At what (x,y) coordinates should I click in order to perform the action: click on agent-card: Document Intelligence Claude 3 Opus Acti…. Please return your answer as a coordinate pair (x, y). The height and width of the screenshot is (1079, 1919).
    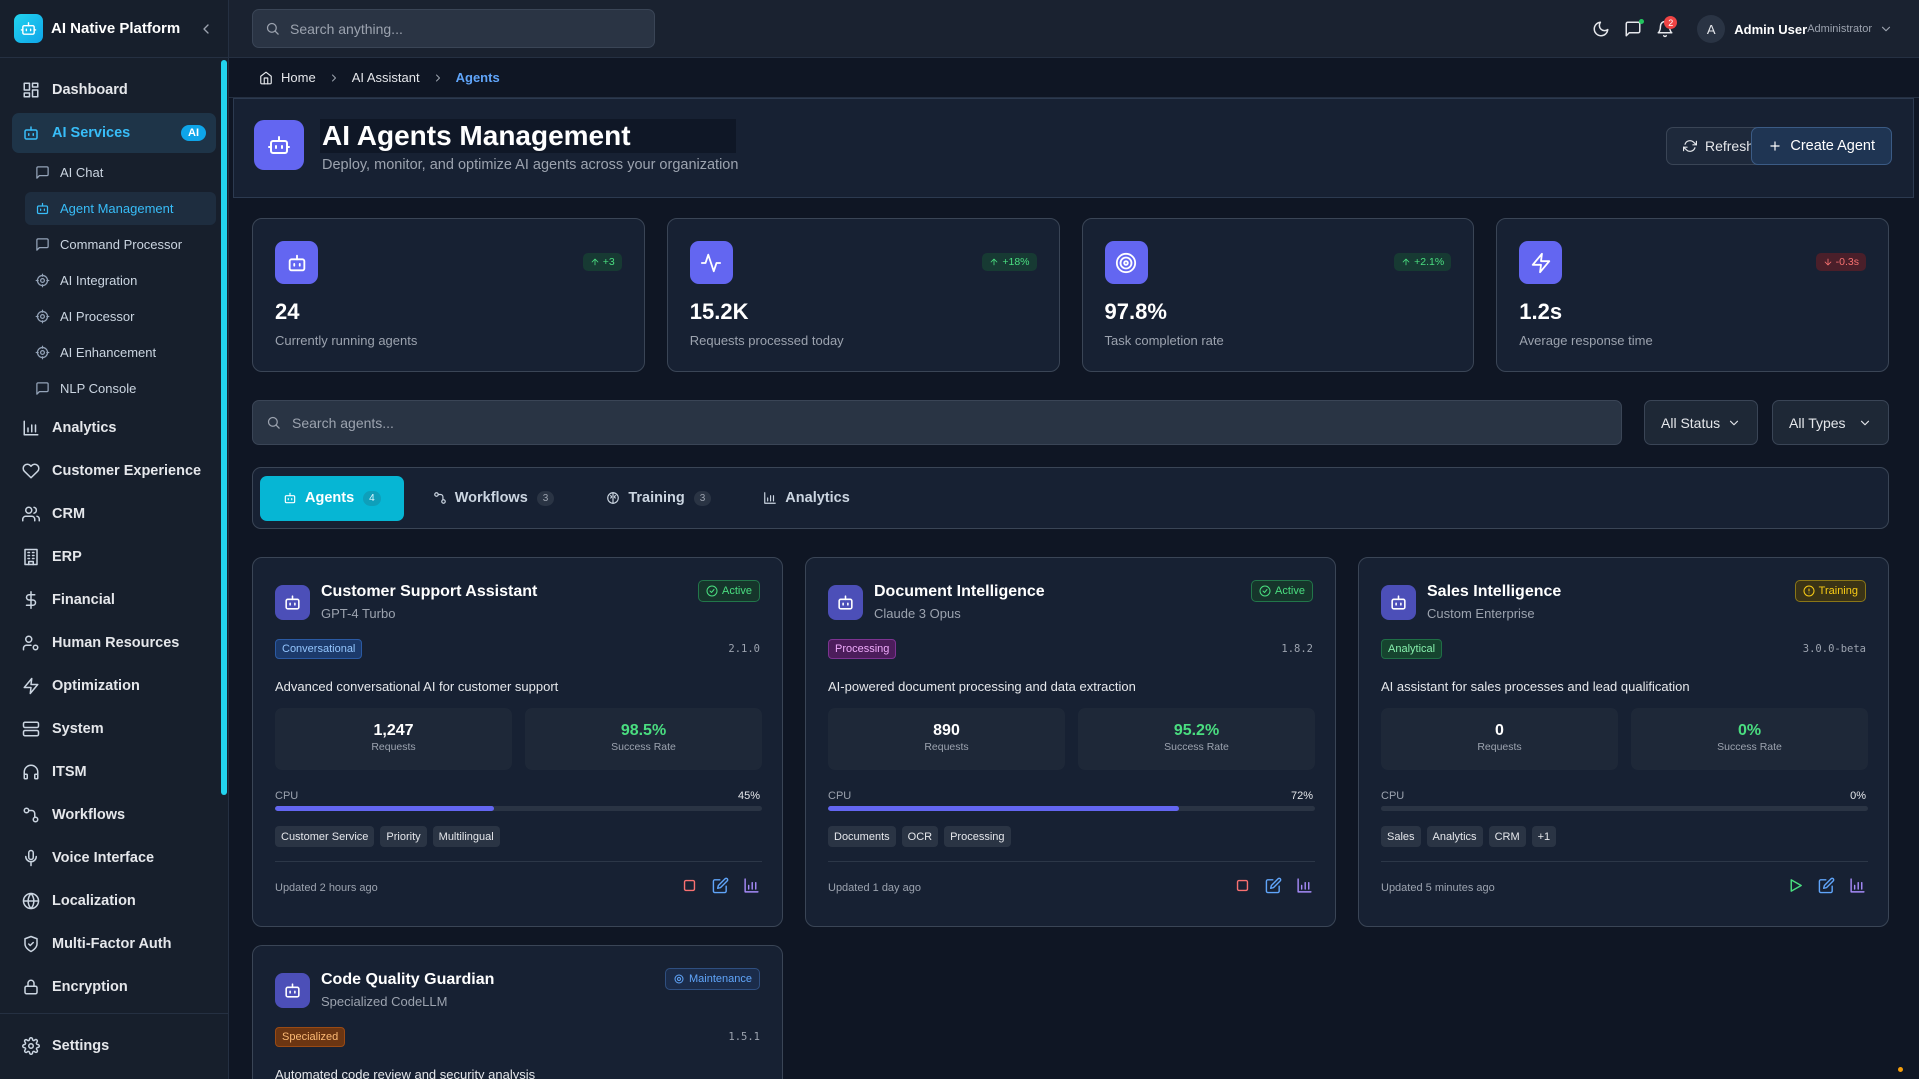
    Looking at the image, I should click on (1070, 742).